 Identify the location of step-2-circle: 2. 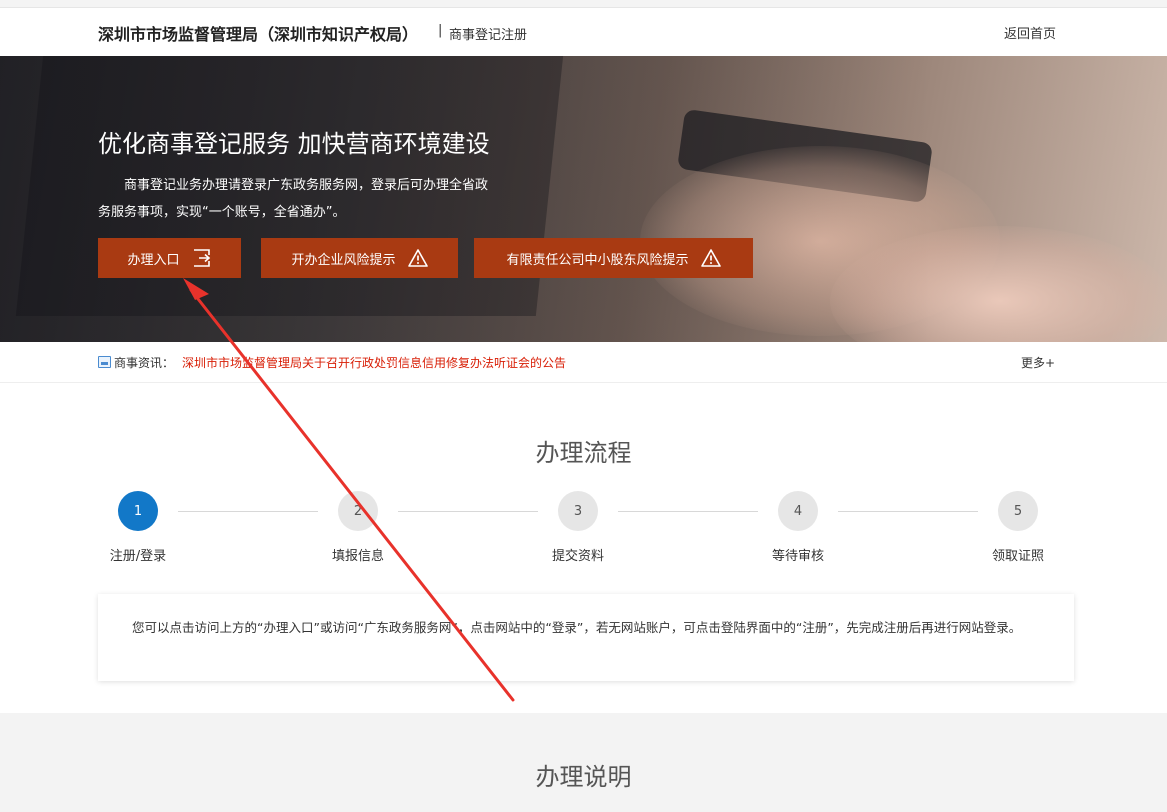
(358, 511).